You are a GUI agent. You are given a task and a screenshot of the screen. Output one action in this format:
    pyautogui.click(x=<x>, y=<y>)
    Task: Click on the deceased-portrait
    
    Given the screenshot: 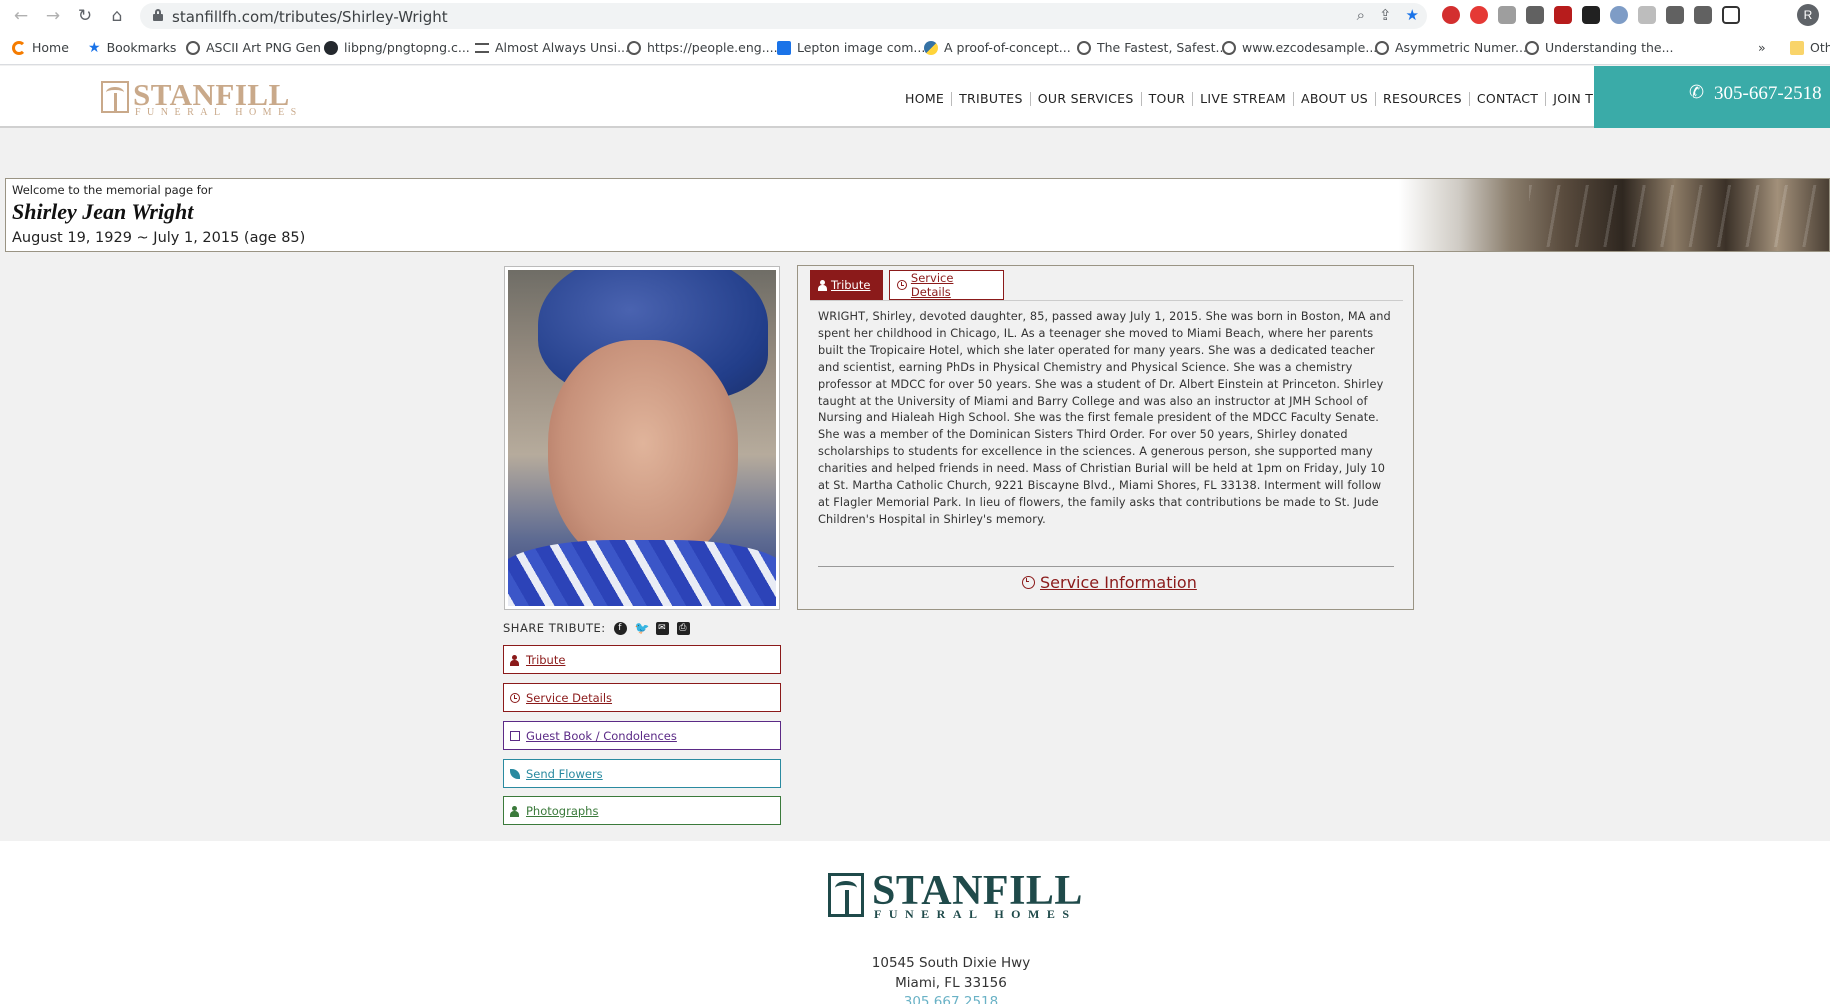 What is the action you would take?
    pyautogui.click(x=642, y=438)
    